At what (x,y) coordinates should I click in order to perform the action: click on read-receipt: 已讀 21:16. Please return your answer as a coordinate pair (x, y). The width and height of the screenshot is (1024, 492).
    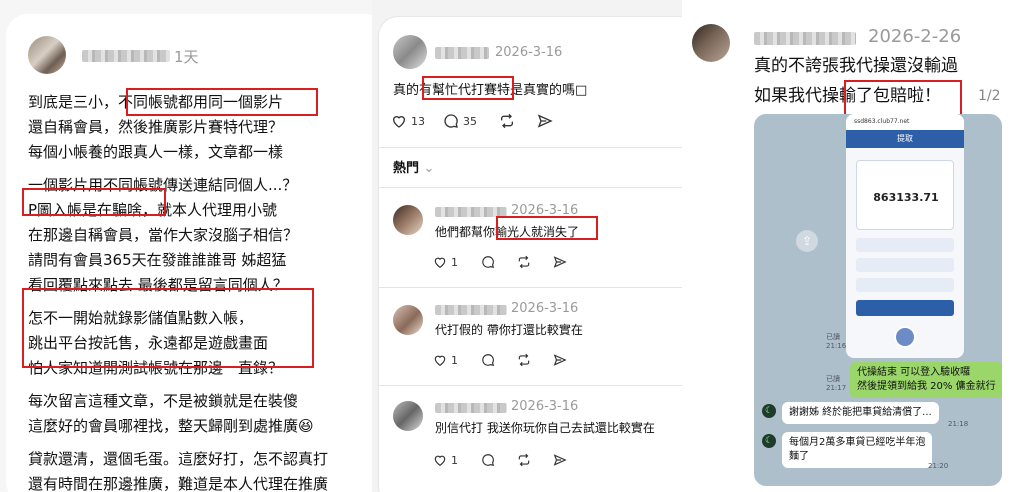
    Looking at the image, I should click on (836, 341).